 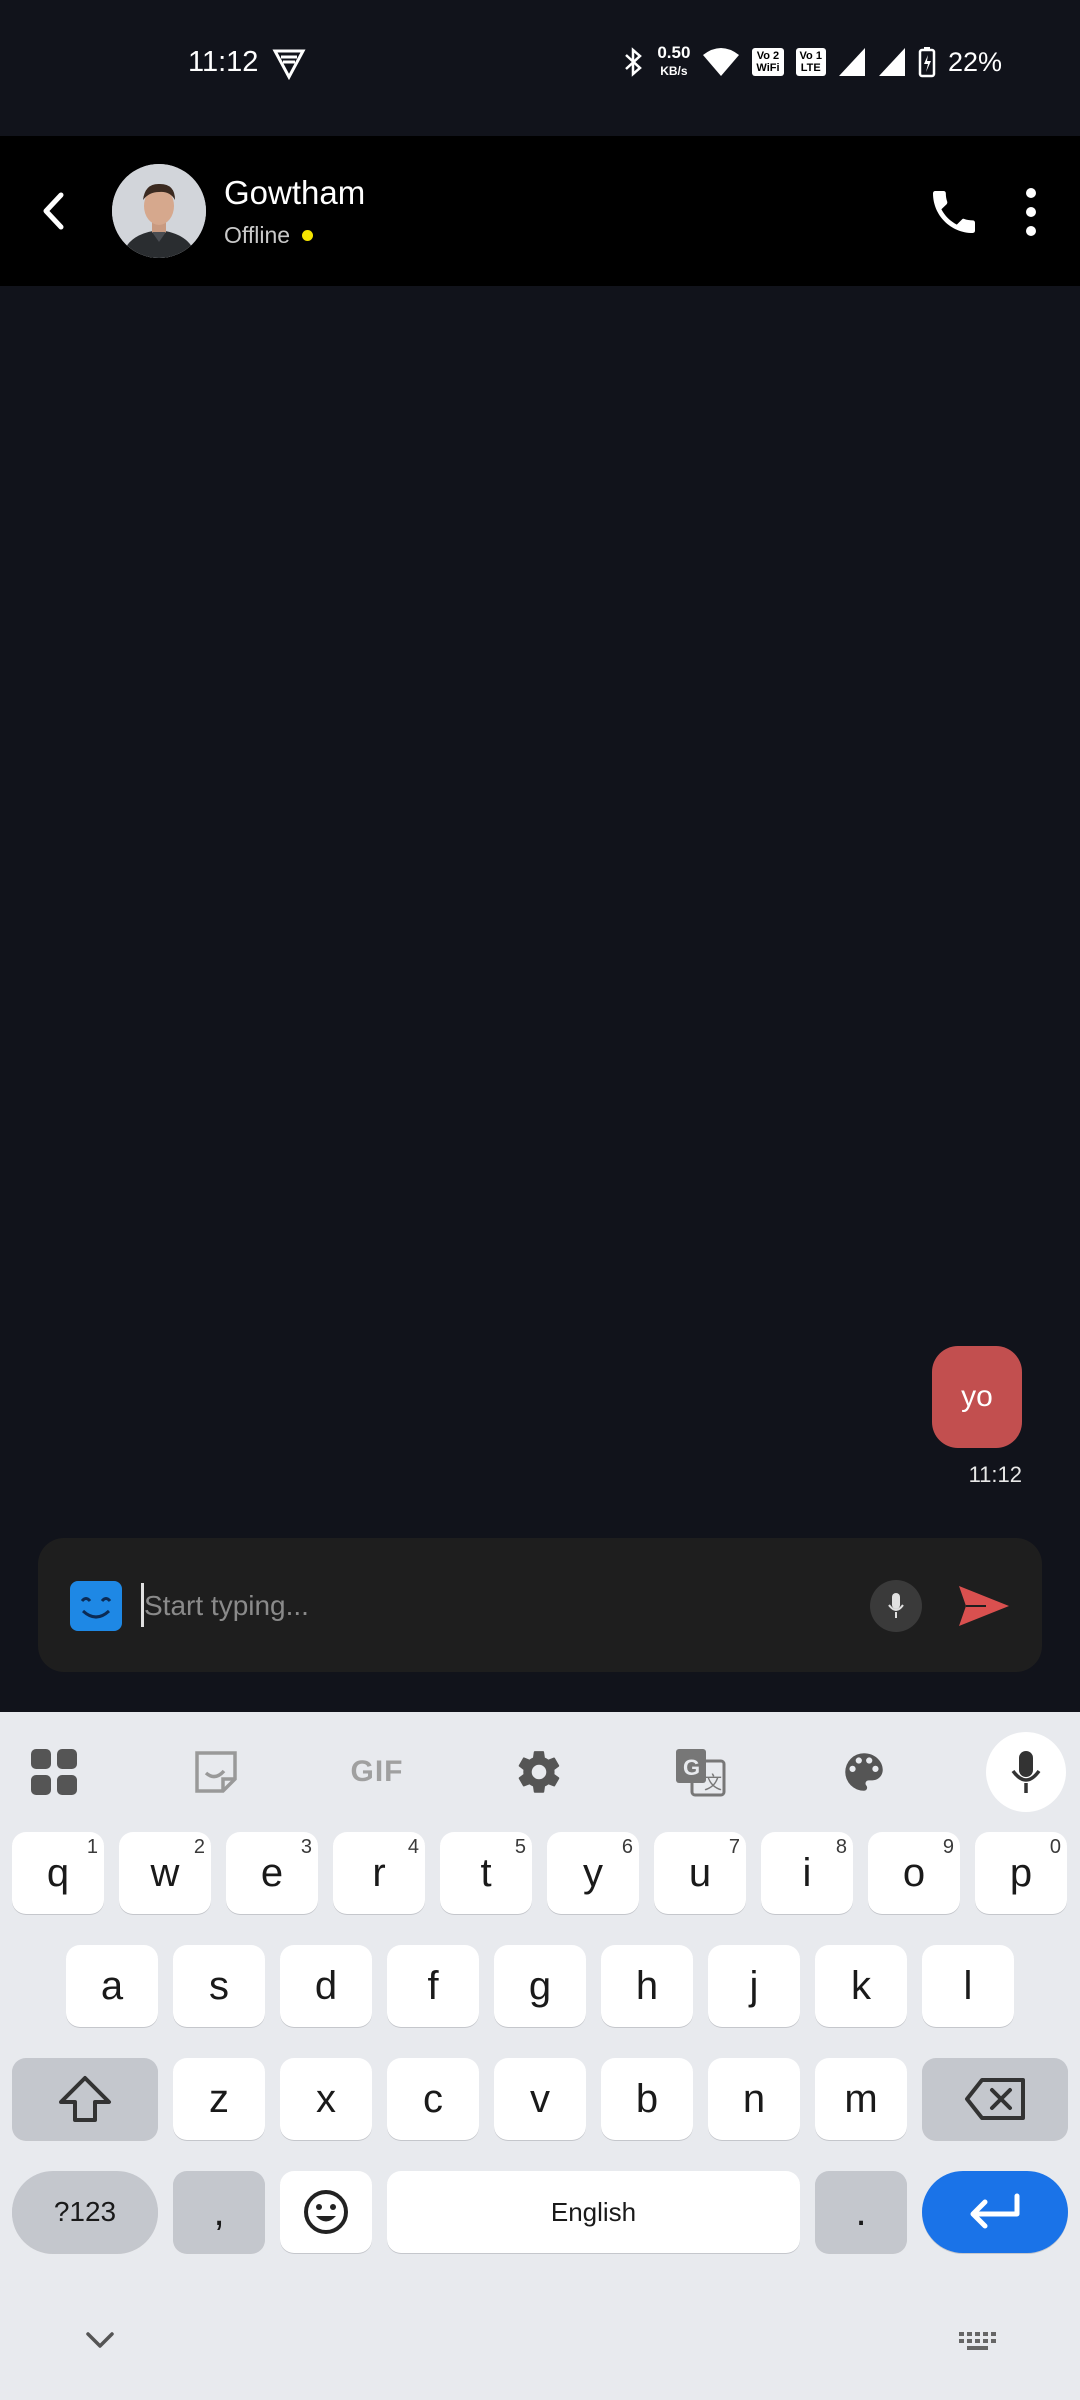 I want to click on key-z: z, so click(x=219, y=2099).